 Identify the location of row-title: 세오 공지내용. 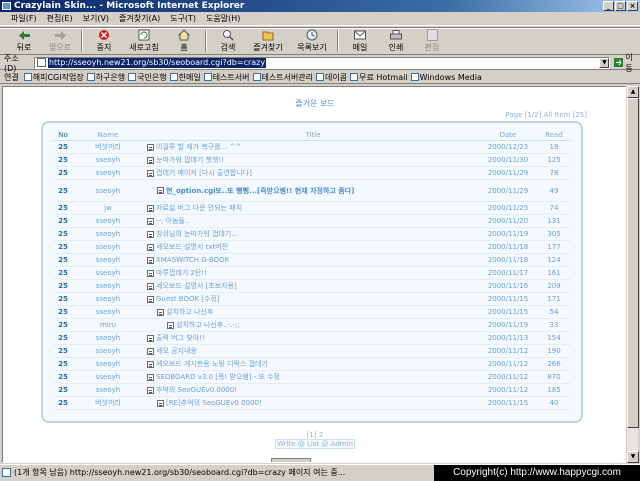
(311, 351).